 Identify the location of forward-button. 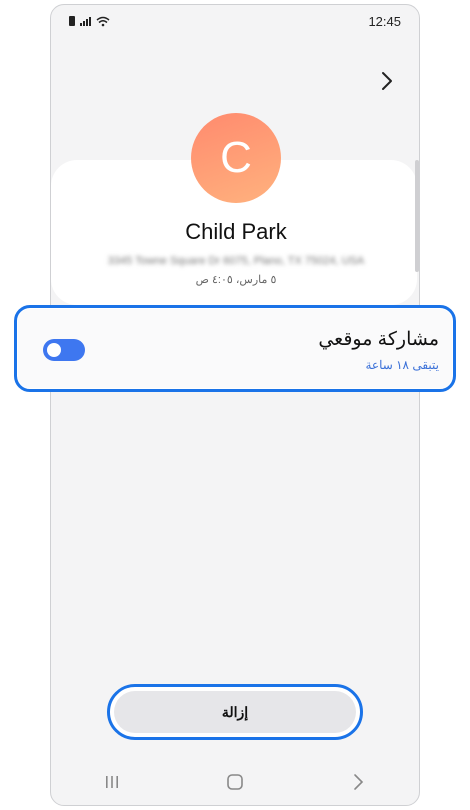
(387, 81).